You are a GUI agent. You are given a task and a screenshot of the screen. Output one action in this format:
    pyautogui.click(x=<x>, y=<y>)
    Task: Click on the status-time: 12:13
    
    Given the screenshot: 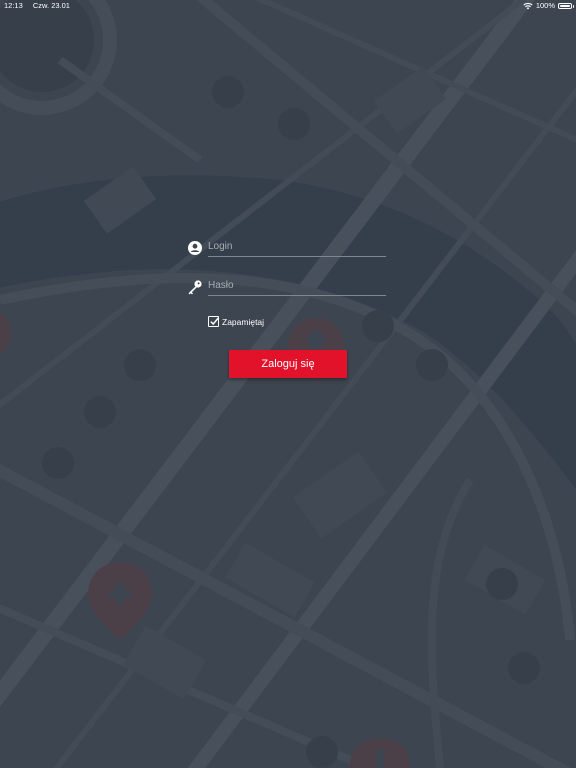 What is the action you would take?
    pyautogui.click(x=13, y=5)
    